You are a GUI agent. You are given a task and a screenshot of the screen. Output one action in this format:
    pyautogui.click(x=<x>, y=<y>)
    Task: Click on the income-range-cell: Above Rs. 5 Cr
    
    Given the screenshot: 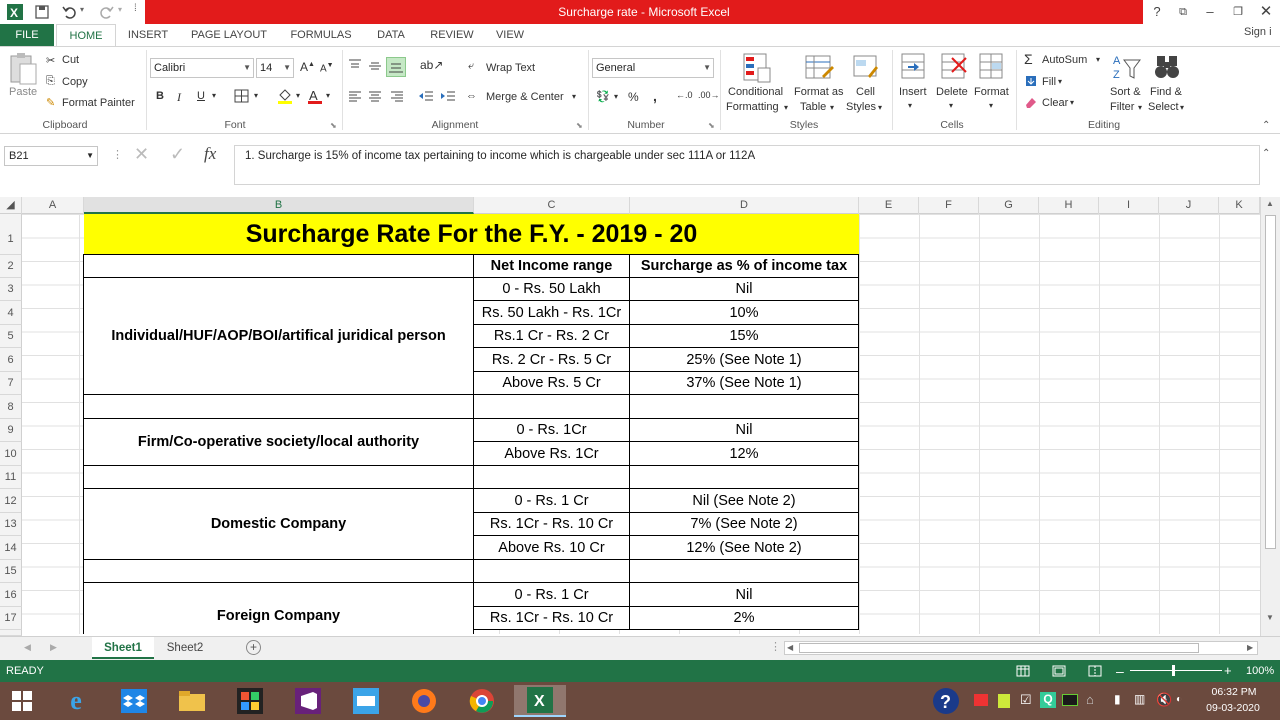 What is the action you would take?
    pyautogui.click(x=552, y=383)
    